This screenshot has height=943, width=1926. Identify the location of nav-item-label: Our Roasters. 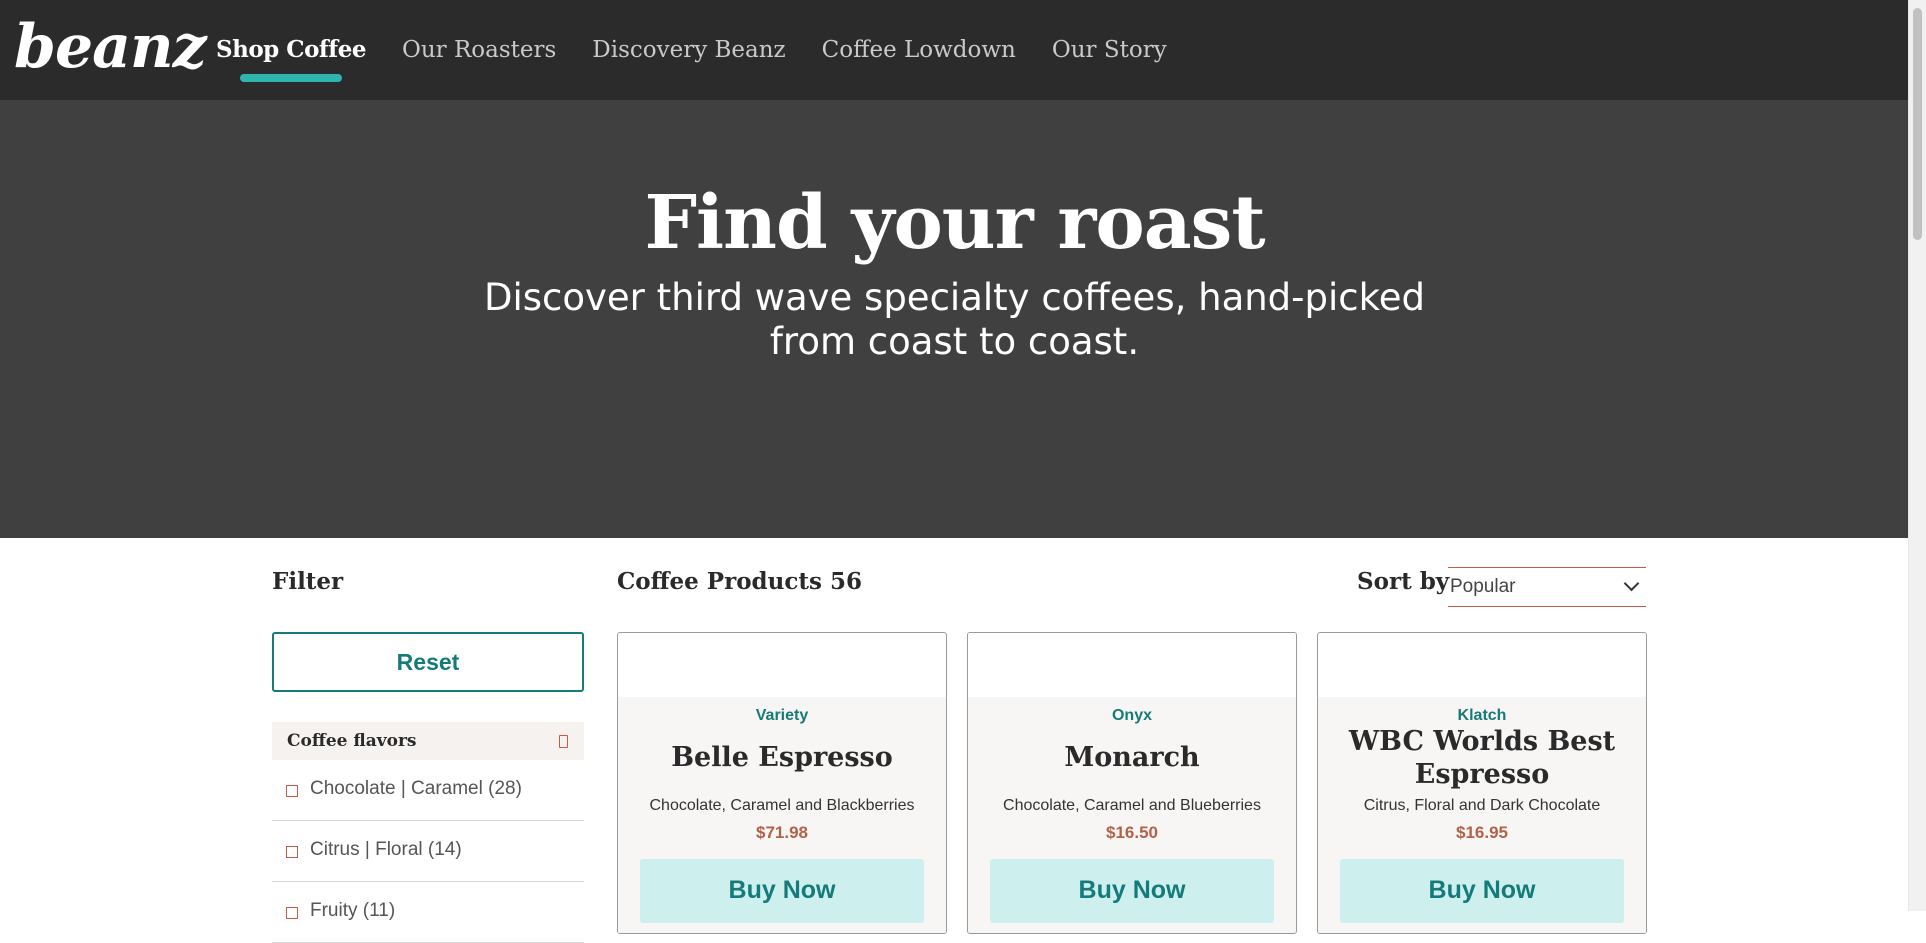
(479, 50).